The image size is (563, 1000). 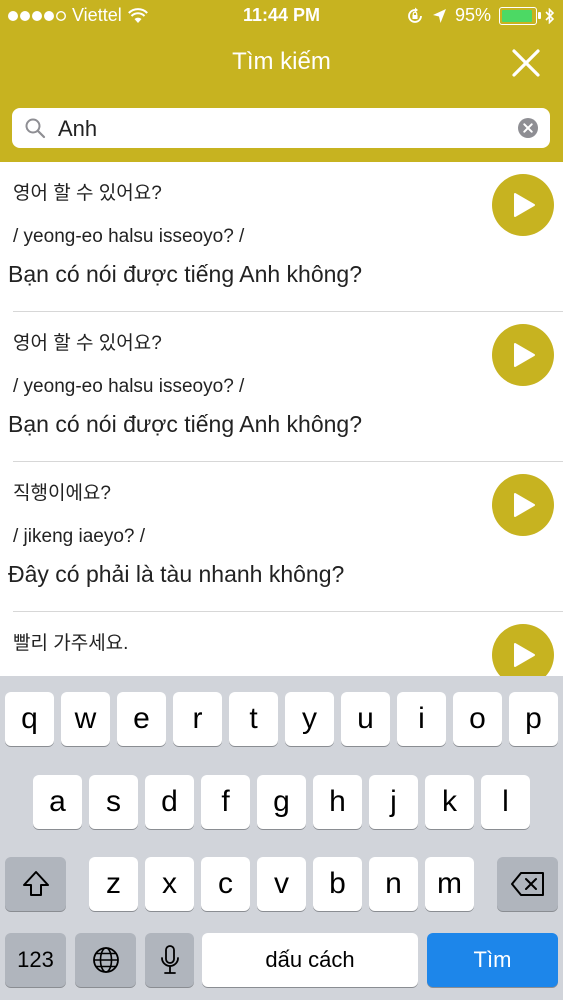 I want to click on globe-key, so click(x=105, y=960).